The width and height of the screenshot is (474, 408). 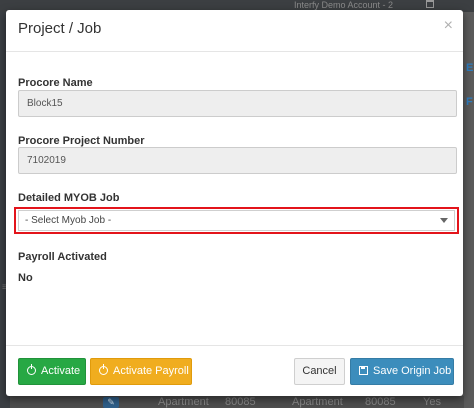 What do you see at coordinates (470, 68) in the screenshot?
I see `background-letter: E` at bounding box center [470, 68].